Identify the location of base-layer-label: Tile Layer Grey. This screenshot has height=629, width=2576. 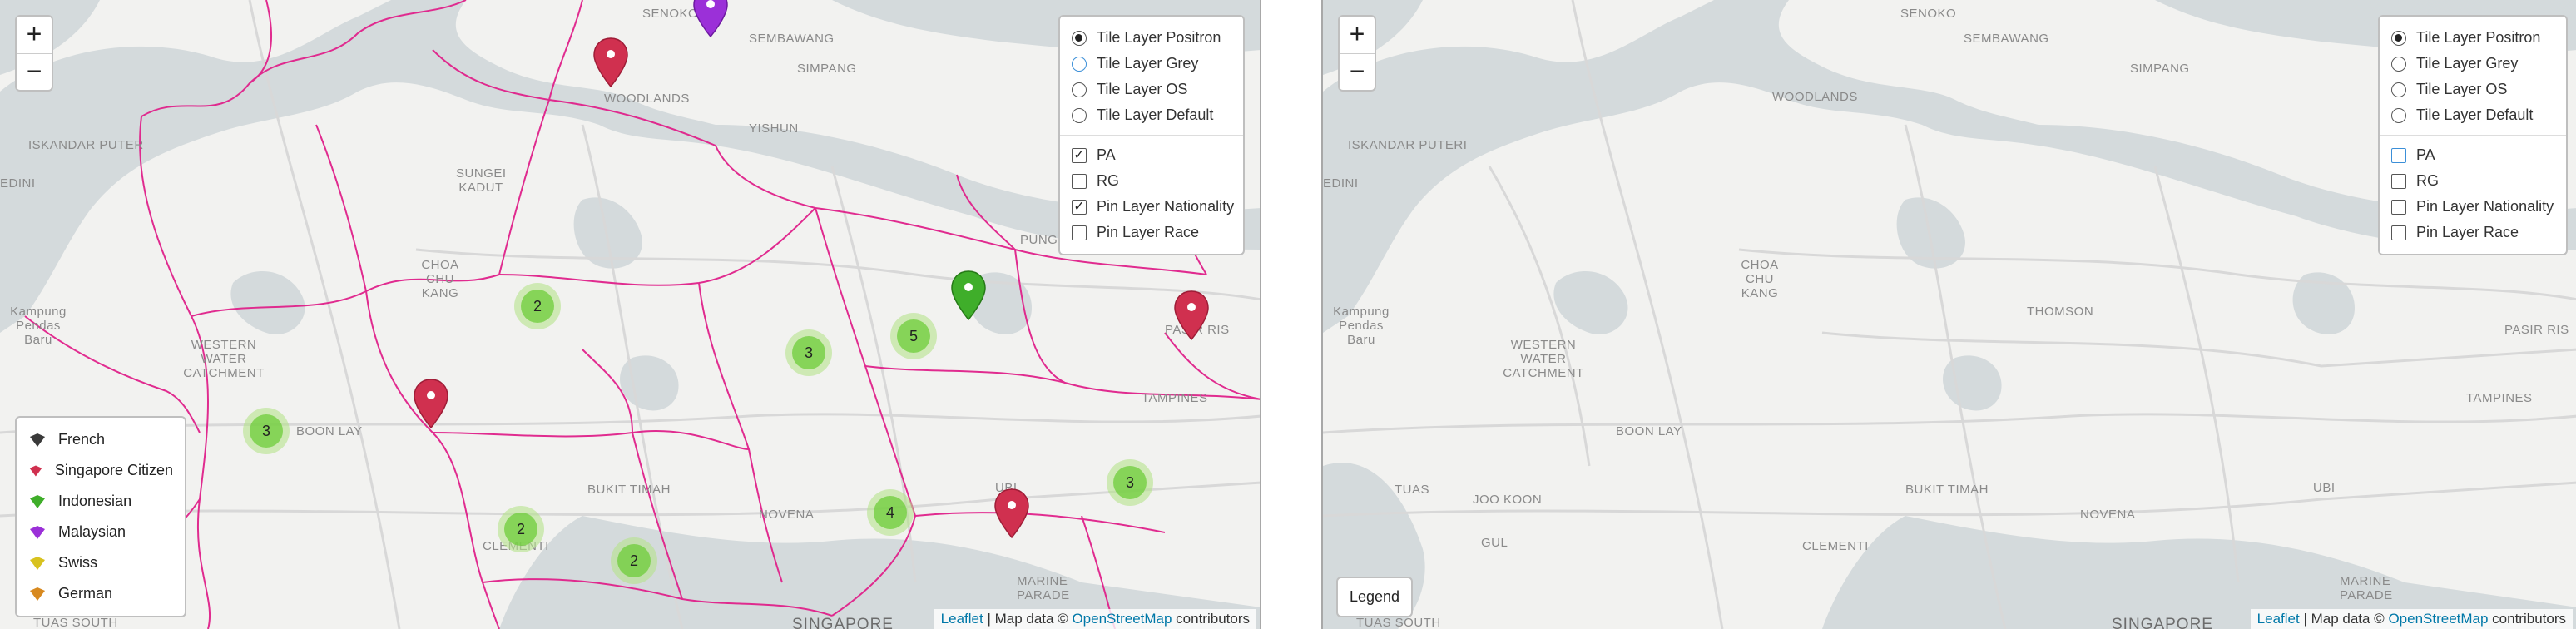
(1148, 63).